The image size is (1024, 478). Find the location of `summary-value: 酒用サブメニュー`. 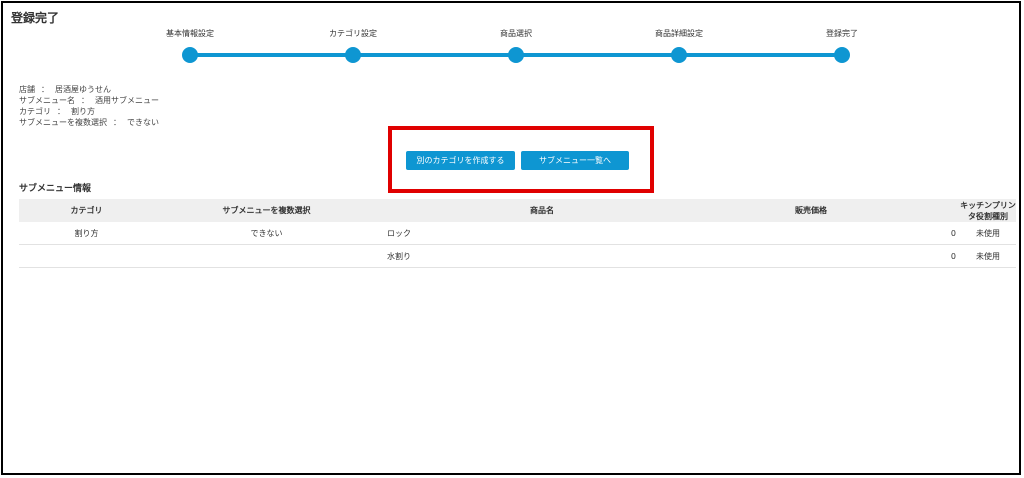

summary-value: 酒用サブメニュー is located at coordinates (127, 100).